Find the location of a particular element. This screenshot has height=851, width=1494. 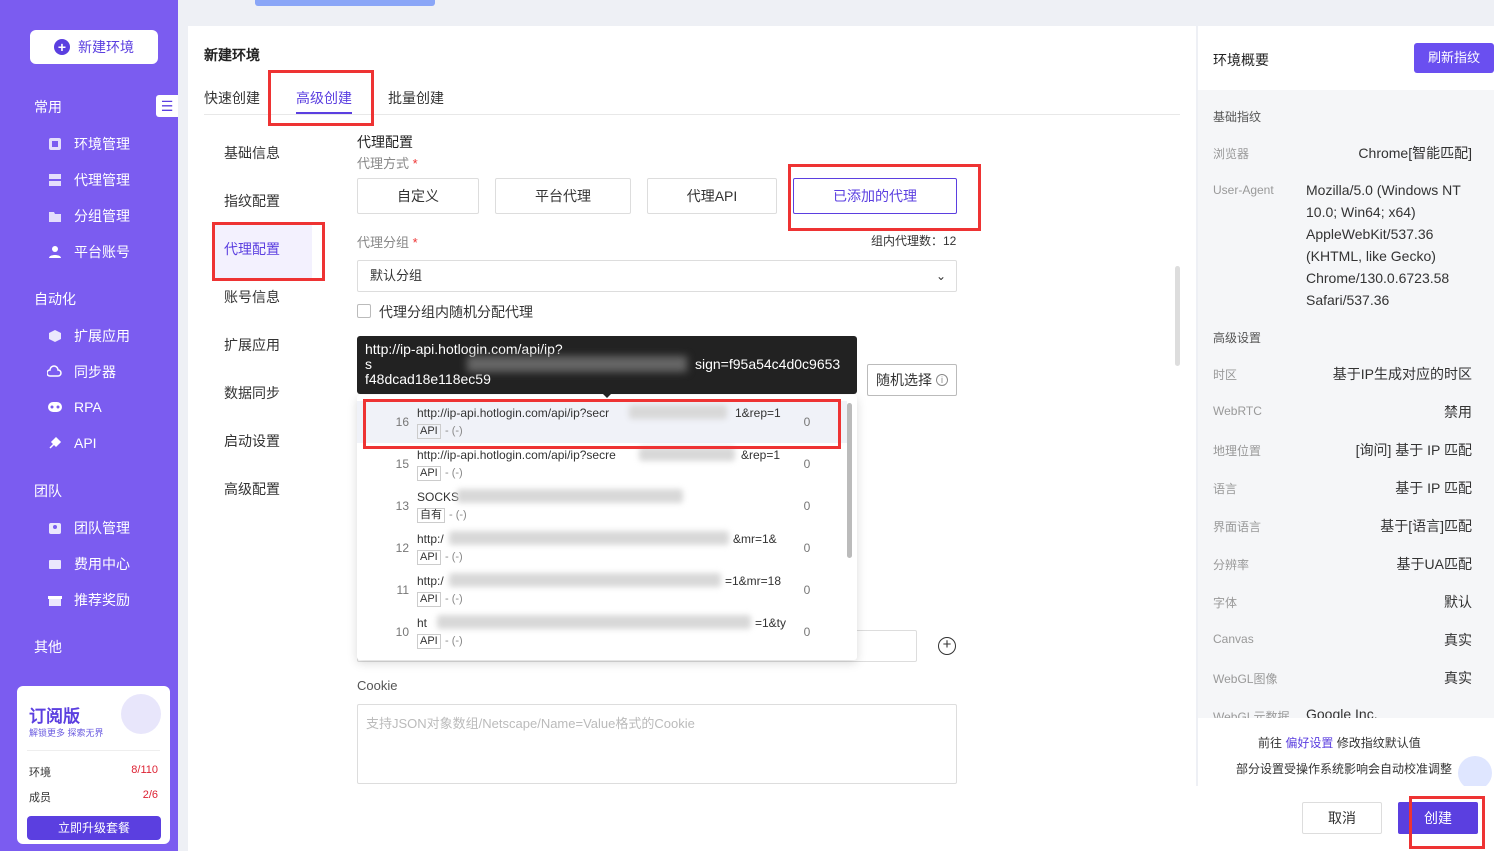

tab-batch-create: 批量创建 is located at coordinates (416, 98).